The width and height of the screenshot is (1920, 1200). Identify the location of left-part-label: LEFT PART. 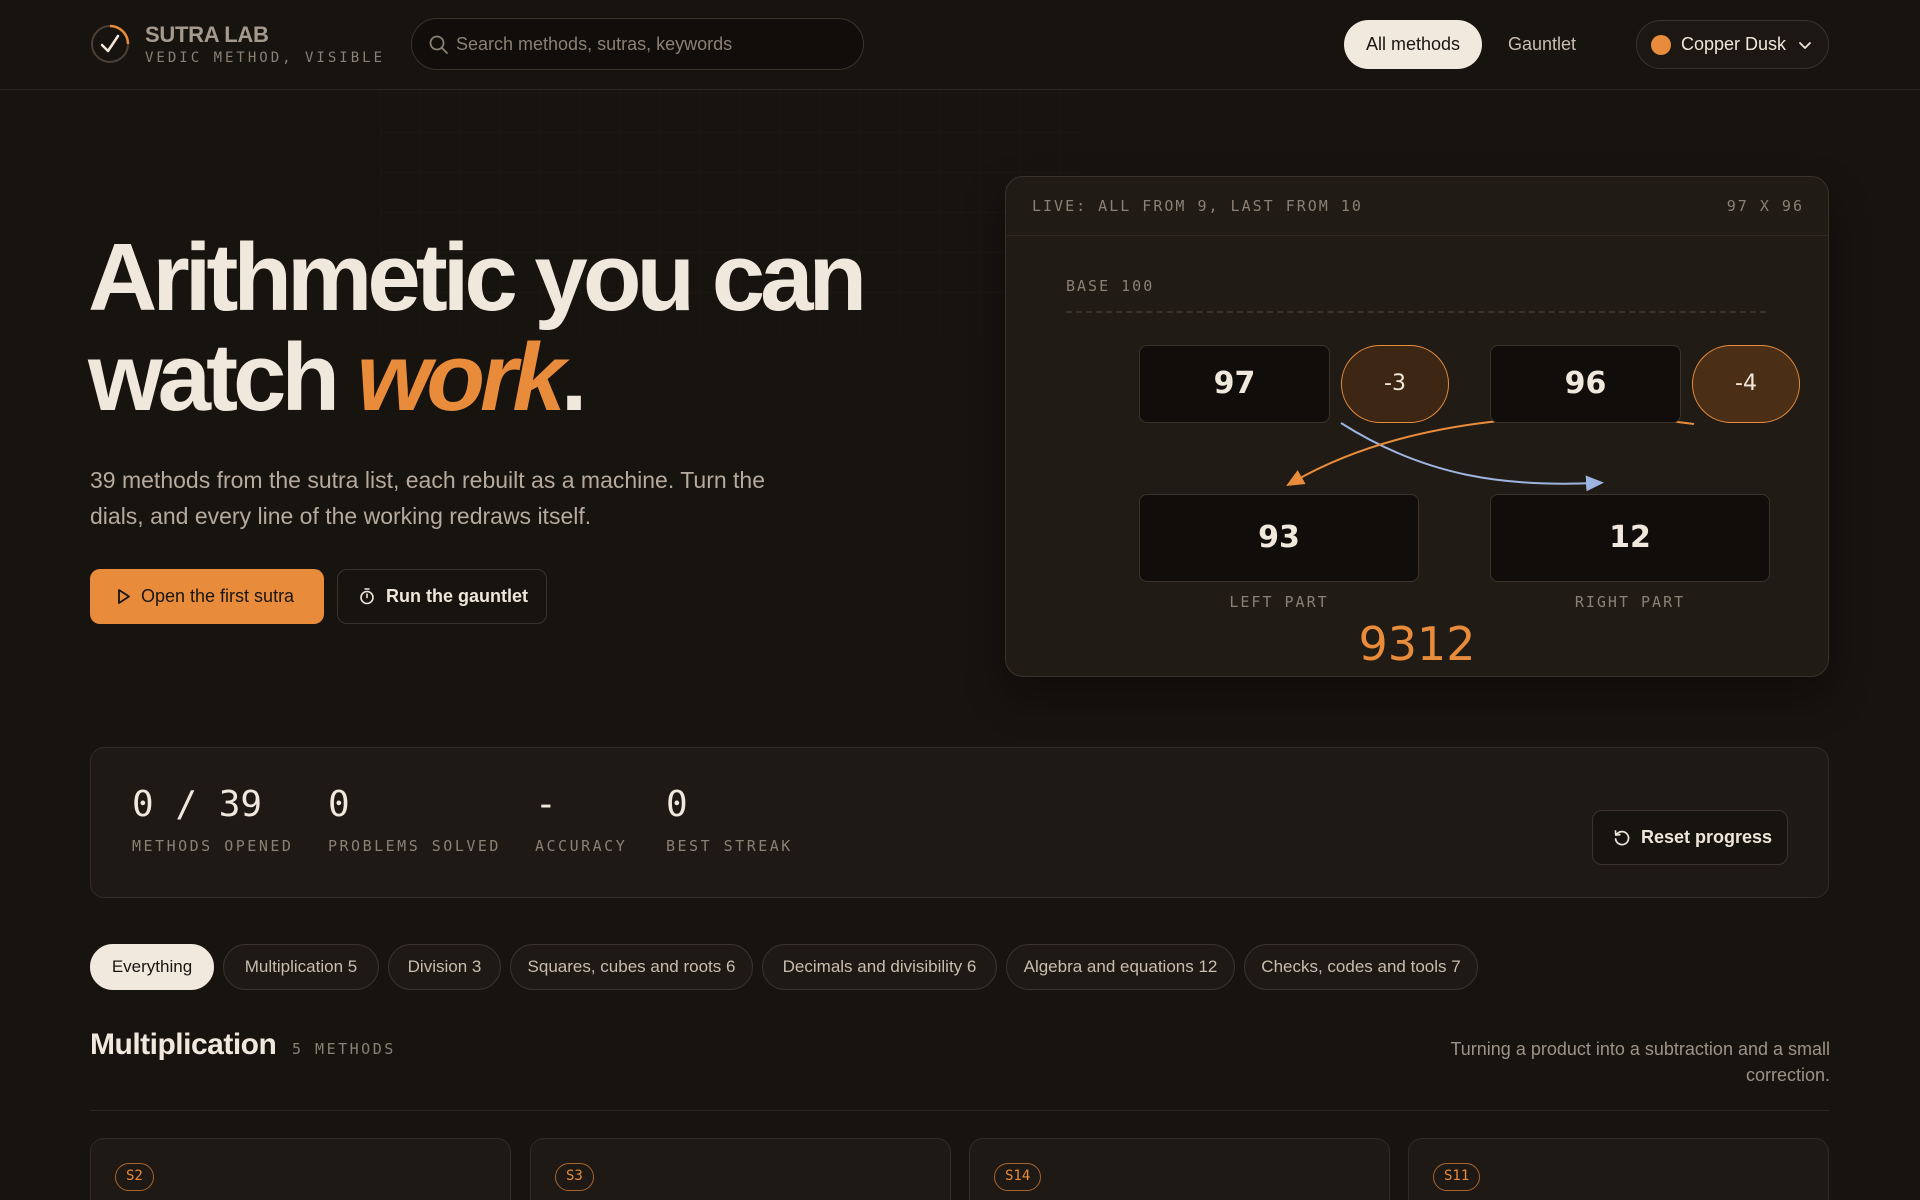
(1279, 602).